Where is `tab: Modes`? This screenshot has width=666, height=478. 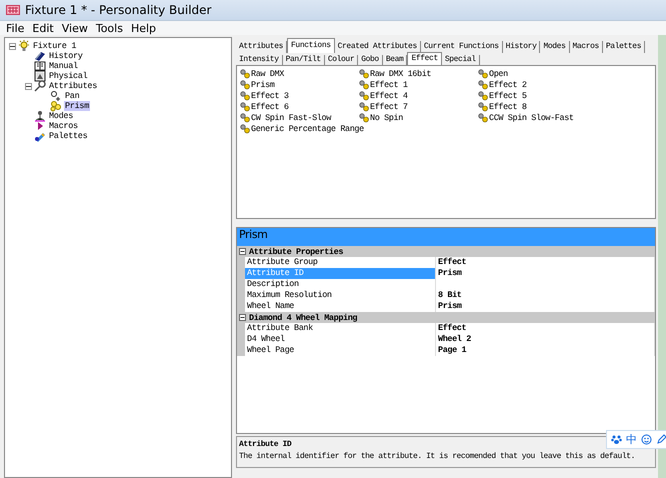 tab: Modes is located at coordinates (555, 47).